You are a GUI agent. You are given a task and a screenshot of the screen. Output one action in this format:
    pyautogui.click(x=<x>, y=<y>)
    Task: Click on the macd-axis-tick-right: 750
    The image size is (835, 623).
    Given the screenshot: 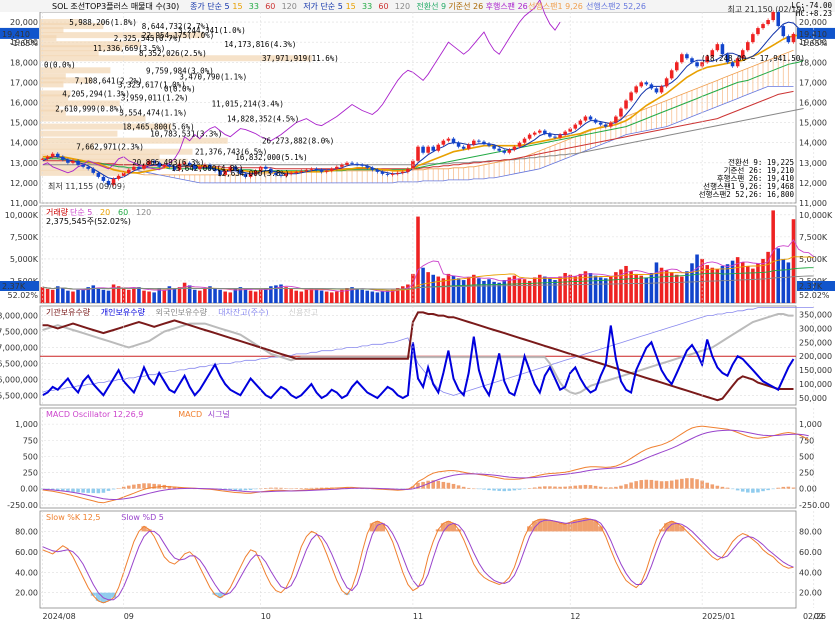 What is the action you would take?
    pyautogui.click(x=806, y=440)
    